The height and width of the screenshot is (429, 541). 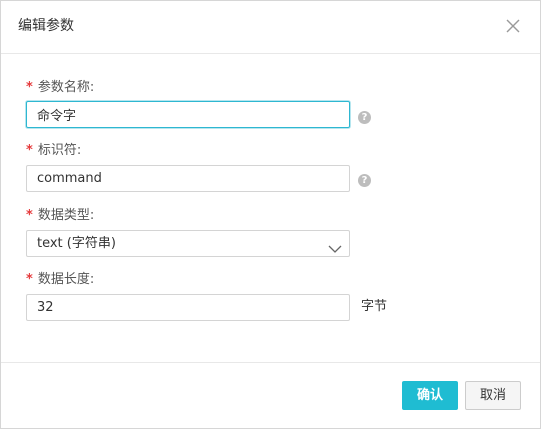 I want to click on identifier-input, so click(x=188, y=178).